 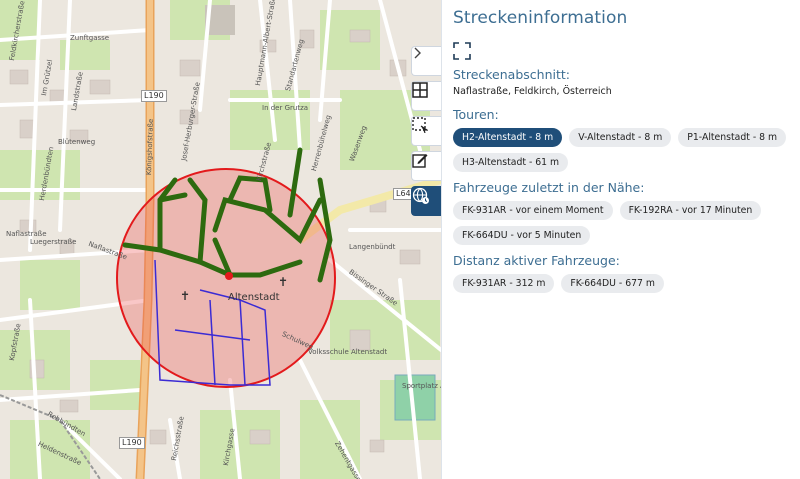 I want to click on select-area-icon, so click(x=420, y=125).